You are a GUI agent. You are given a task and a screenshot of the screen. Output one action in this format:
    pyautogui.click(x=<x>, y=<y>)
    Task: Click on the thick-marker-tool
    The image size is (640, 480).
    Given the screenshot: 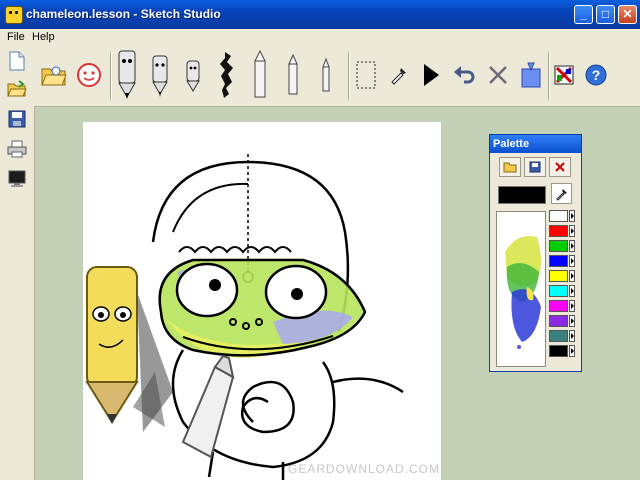 What is the action you would take?
    pyautogui.click(x=127, y=75)
    